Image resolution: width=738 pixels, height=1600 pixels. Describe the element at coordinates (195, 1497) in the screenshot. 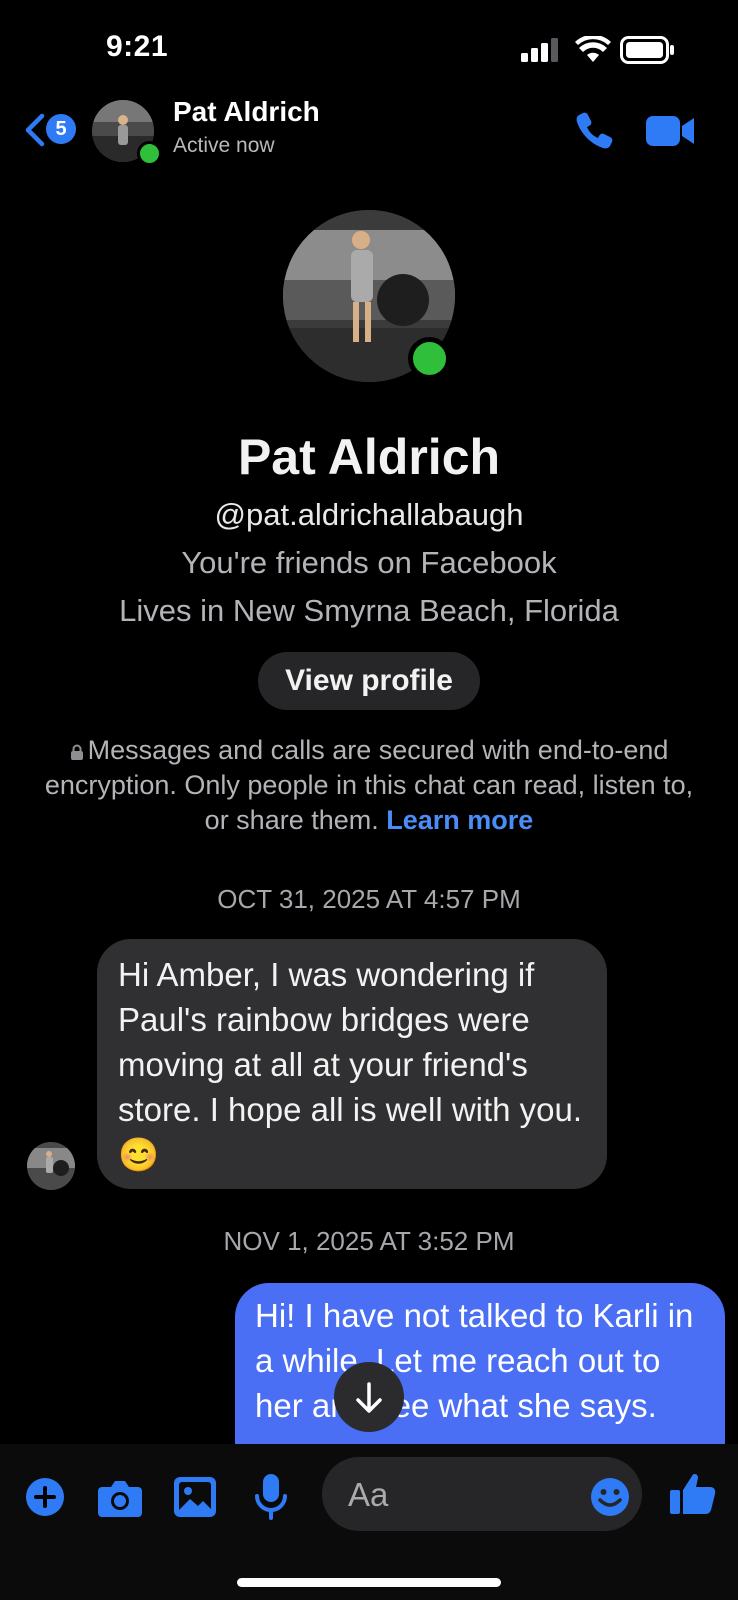

I see `photo-icon` at that location.